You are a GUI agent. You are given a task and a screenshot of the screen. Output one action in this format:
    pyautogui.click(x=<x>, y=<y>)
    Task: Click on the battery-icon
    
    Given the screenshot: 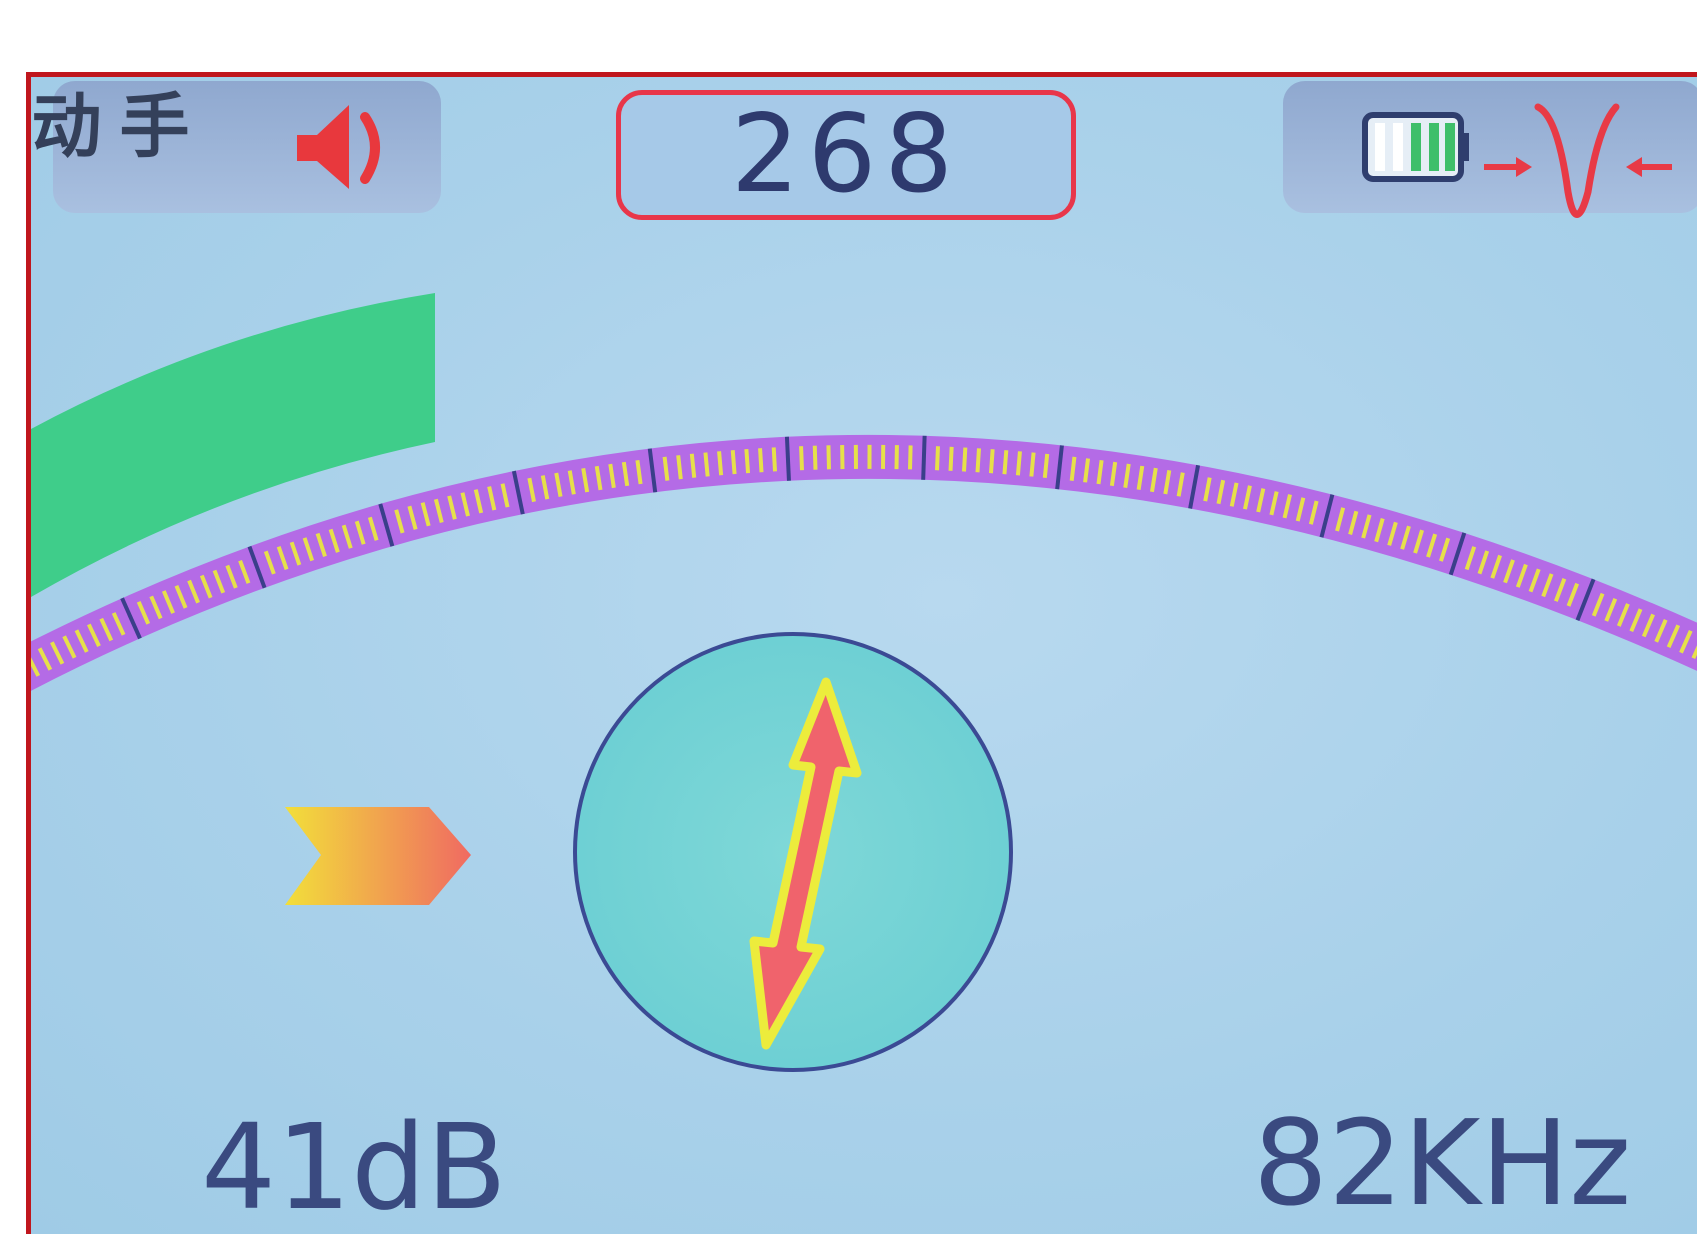 What is the action you would take?
    pyautogui.click(x=1415, y=147)
    